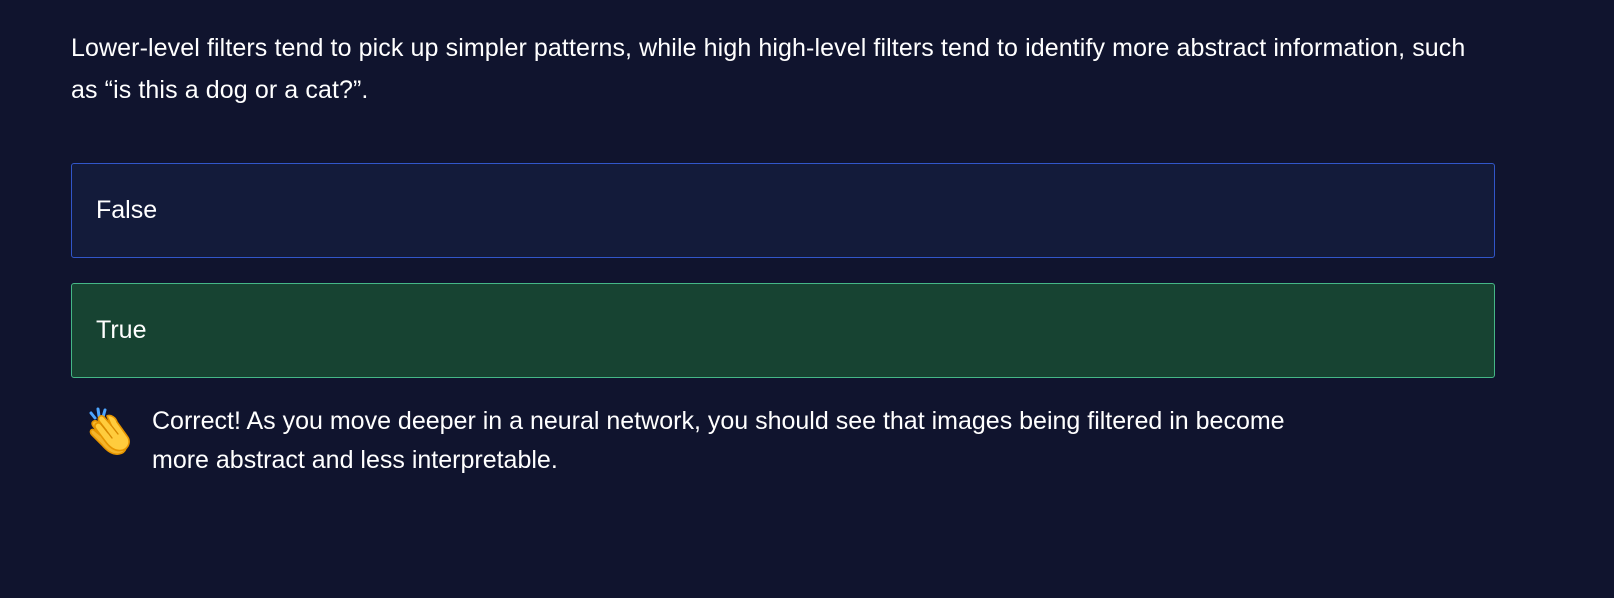  What do you see at coordinates (783, 330) in the screenshot?
I see `answer-option-true-correct: True` at bounding box center [783, 330].